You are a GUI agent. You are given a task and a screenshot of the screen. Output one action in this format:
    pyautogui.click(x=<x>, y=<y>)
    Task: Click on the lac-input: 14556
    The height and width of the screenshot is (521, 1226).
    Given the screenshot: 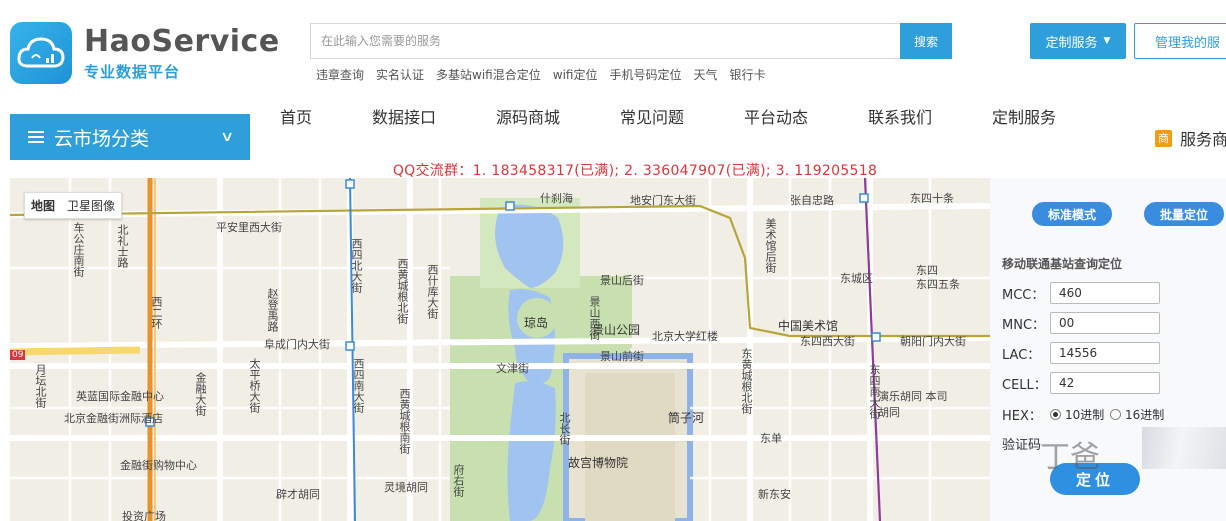 What is the action you would take?
    pyautogui.click(x=1105, y=353)
    